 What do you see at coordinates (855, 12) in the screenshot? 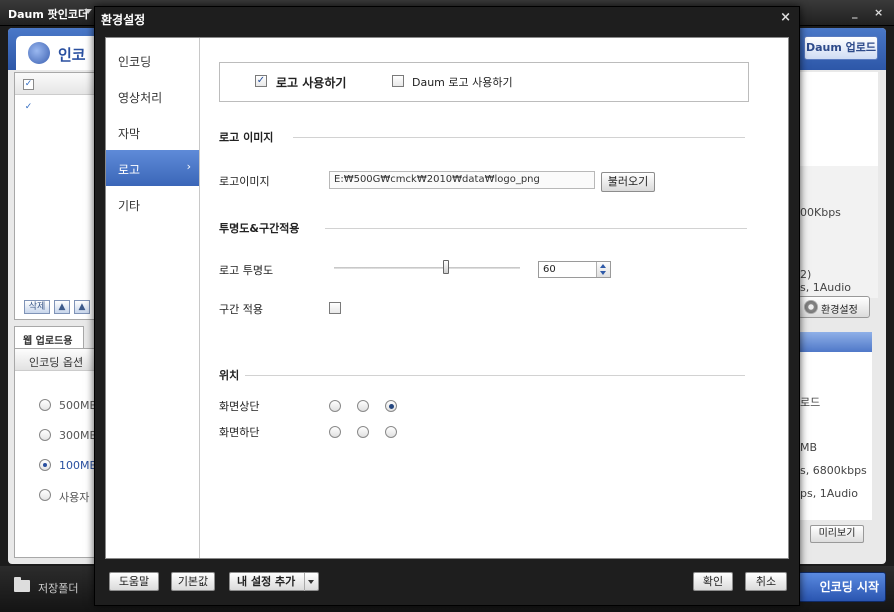
I see `app-minimize-button: _` at bounding box center [855, 12].